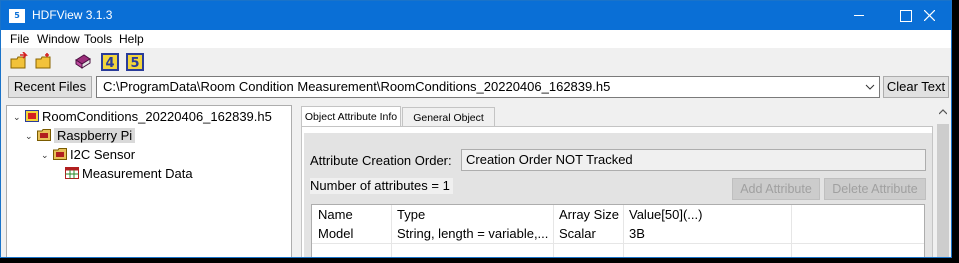  I want to click on vertical-scrollbar, so click(943, 181).